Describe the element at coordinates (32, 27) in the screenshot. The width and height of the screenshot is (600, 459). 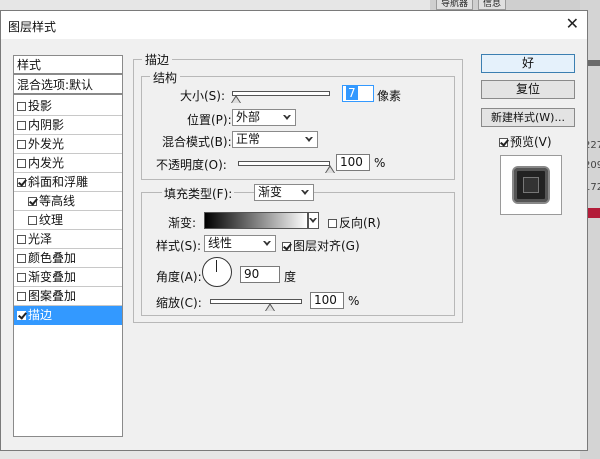
I see `dialog-title: 图层样式` at that location.